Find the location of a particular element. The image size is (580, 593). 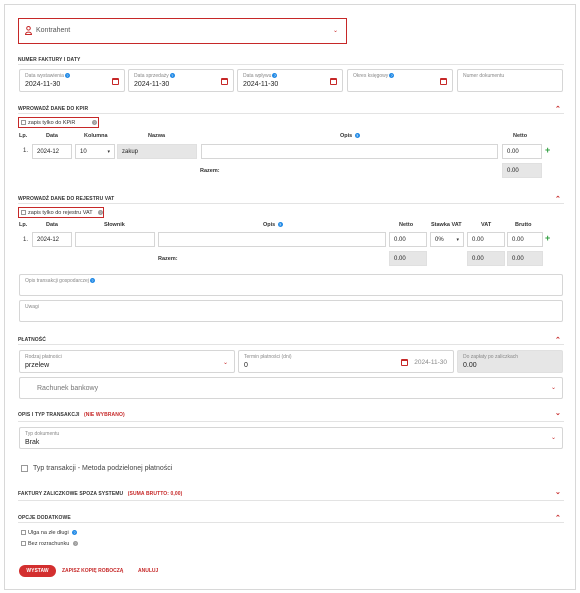

advance-payment-label: Do zapłaty po zaliczkach is located at coordinates (491, 357).